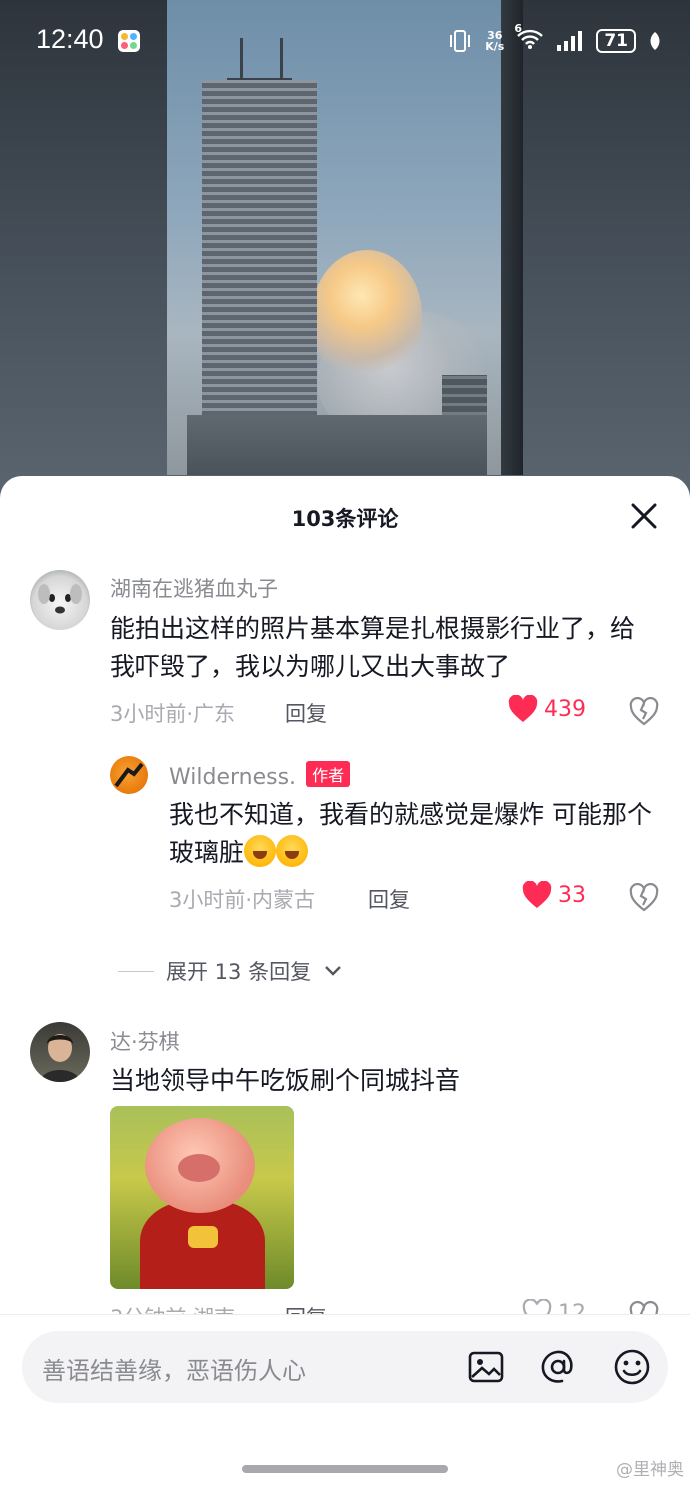 The image size is (690, 1485). Describe the element at coordinates (259, 260) in the screenshot. I see `skyscraper` at that location.